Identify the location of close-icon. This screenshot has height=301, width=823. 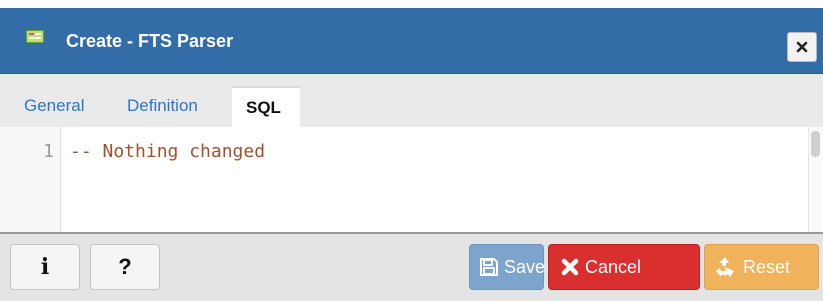
(802, 47).